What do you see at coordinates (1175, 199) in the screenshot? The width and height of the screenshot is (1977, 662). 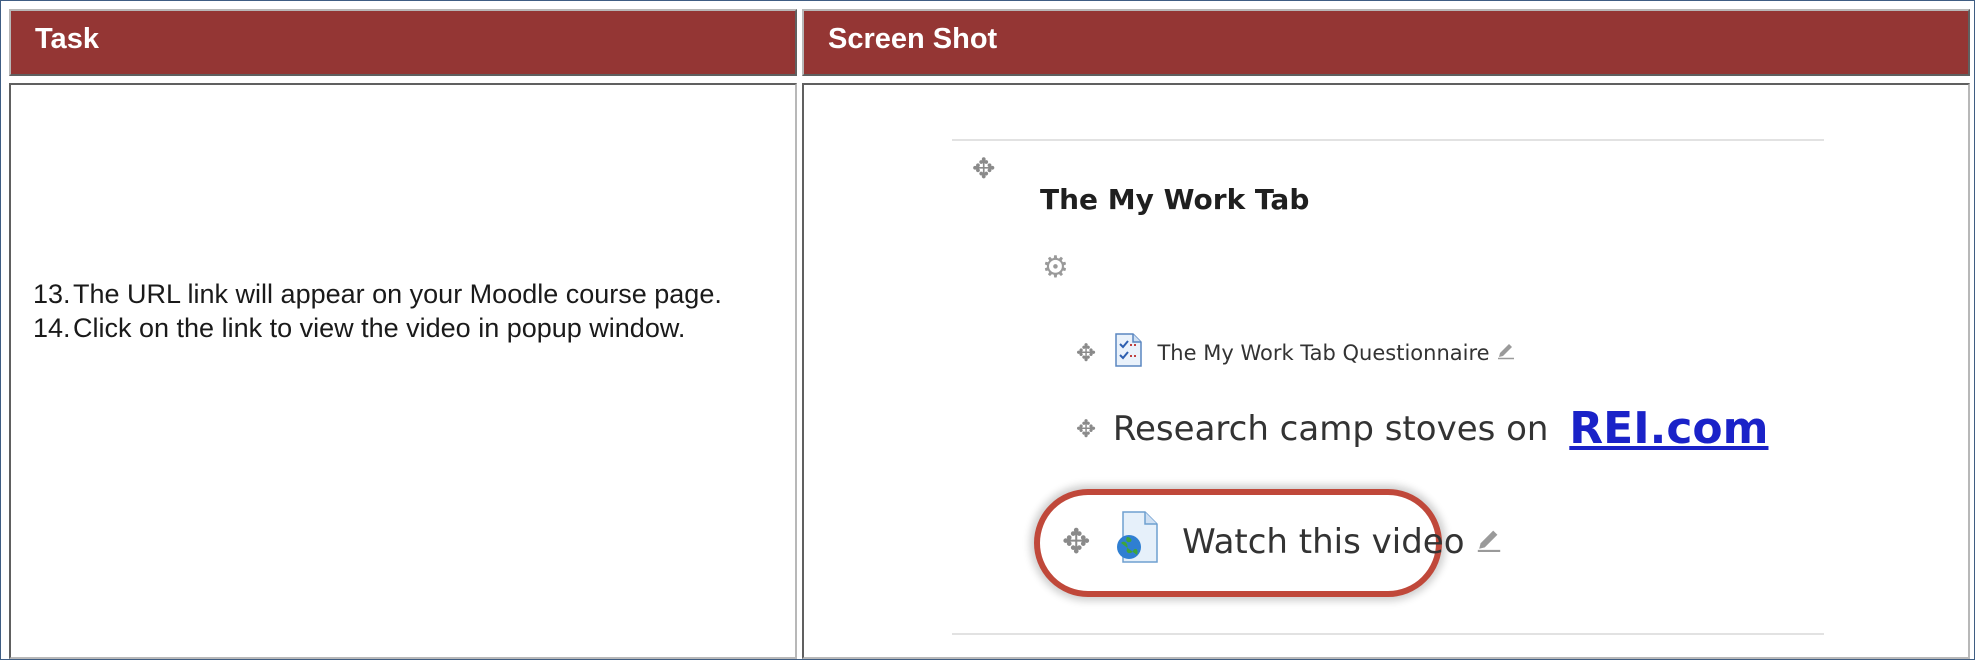 I see `section-title: The My Work Tab` at bounding box center [1175, 199].